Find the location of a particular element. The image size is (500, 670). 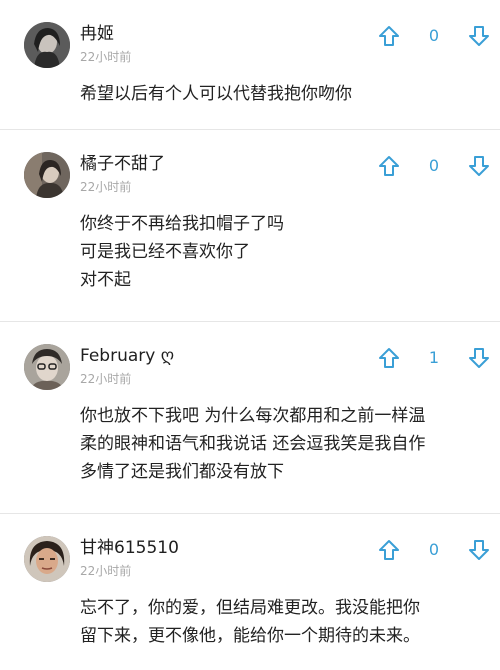

comment-text-line: 你也放不下我吧 为什么每次都用和之前一样温 is located at coordinates (253, 416).